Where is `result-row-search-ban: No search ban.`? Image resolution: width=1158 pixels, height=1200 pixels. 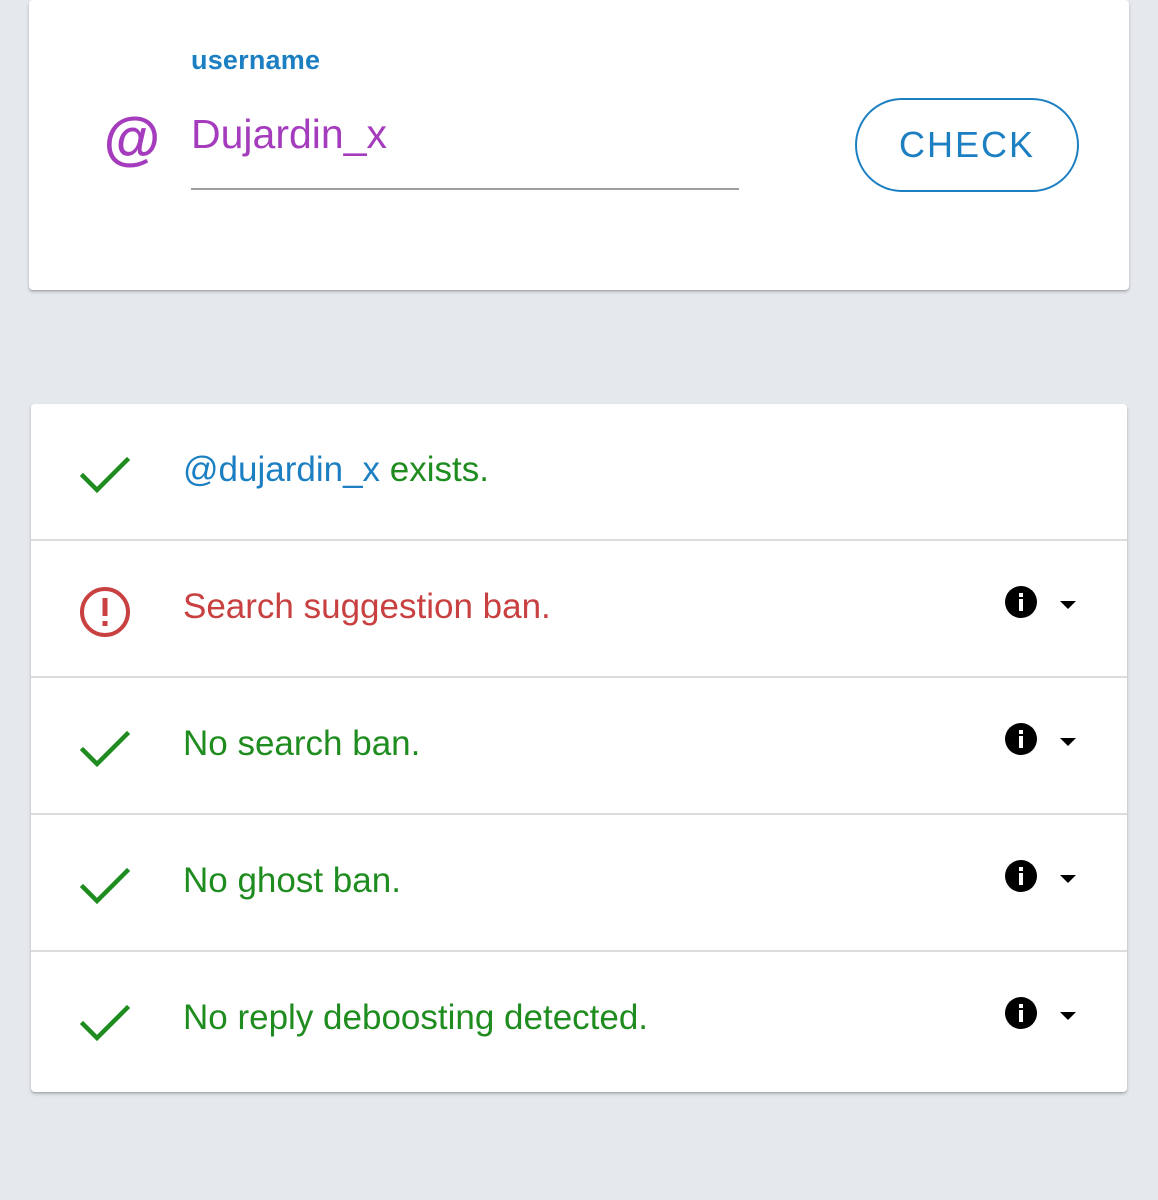 result-row-search-ban: No search ban. is located at coordinates (579, 746).